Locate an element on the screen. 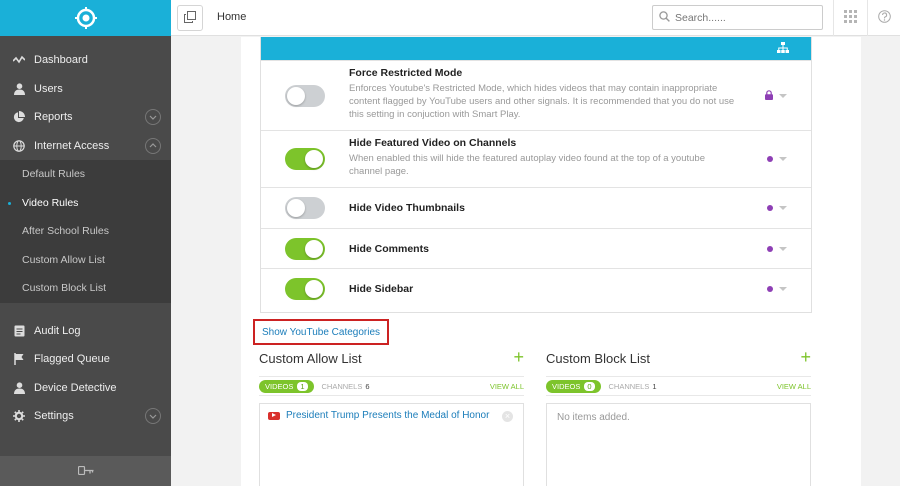  active-indicator is located at coordinates (9, 203).